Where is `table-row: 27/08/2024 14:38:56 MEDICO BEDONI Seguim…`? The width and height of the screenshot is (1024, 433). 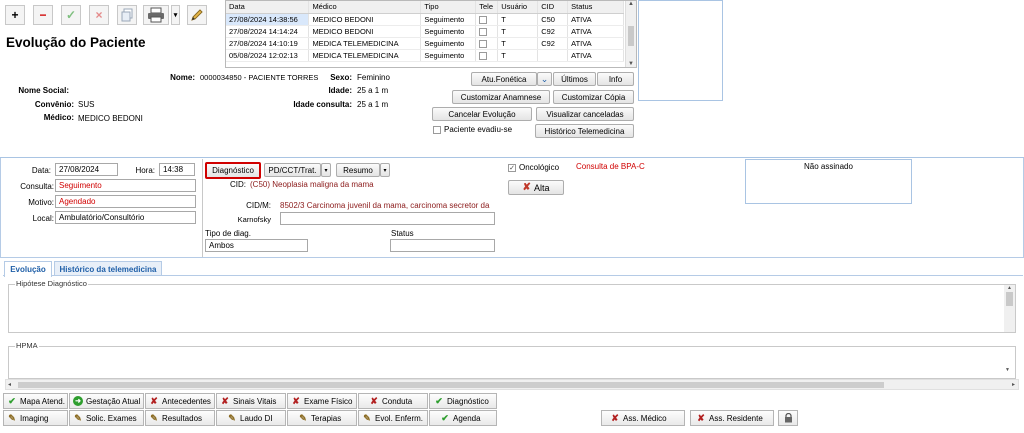 table-row: 27/08/2024 14:38:56 MEDICO BEDONI Seguim… is located at coordinates (425, 19).